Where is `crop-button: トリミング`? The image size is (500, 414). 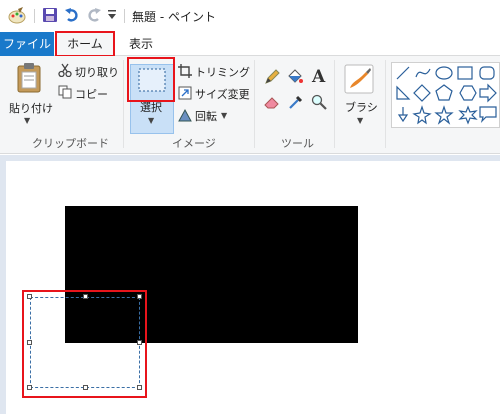
crop-button: トリミング is located at coordinates (222, 72).